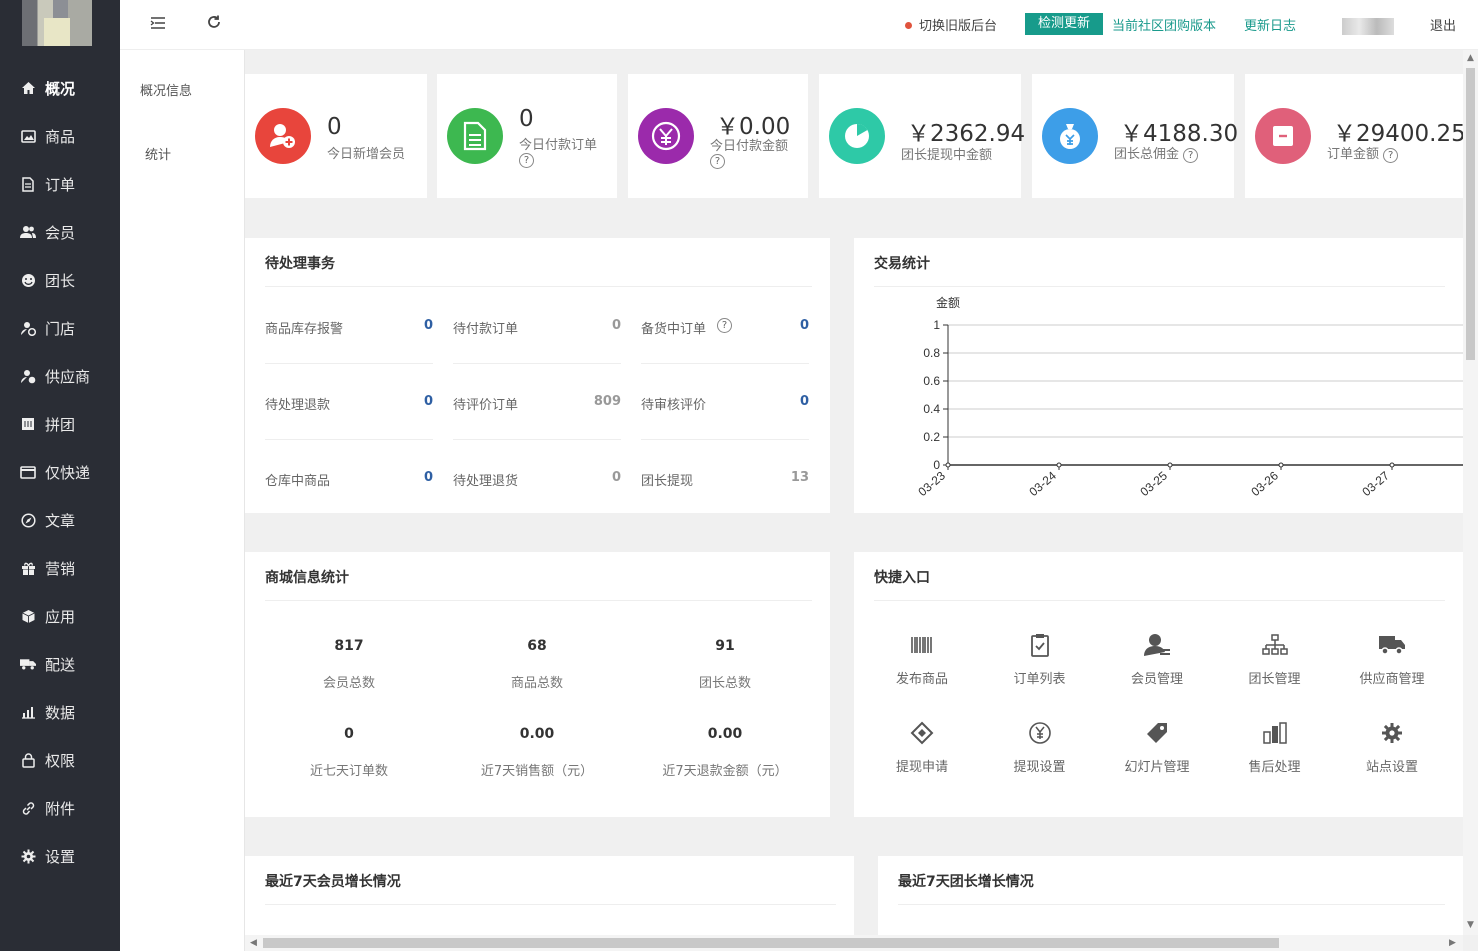  What do you see at coordinates (307, 578) in the screenshot?
I see `panel-title: 商城信息统计` at bounding box center [307, 578].